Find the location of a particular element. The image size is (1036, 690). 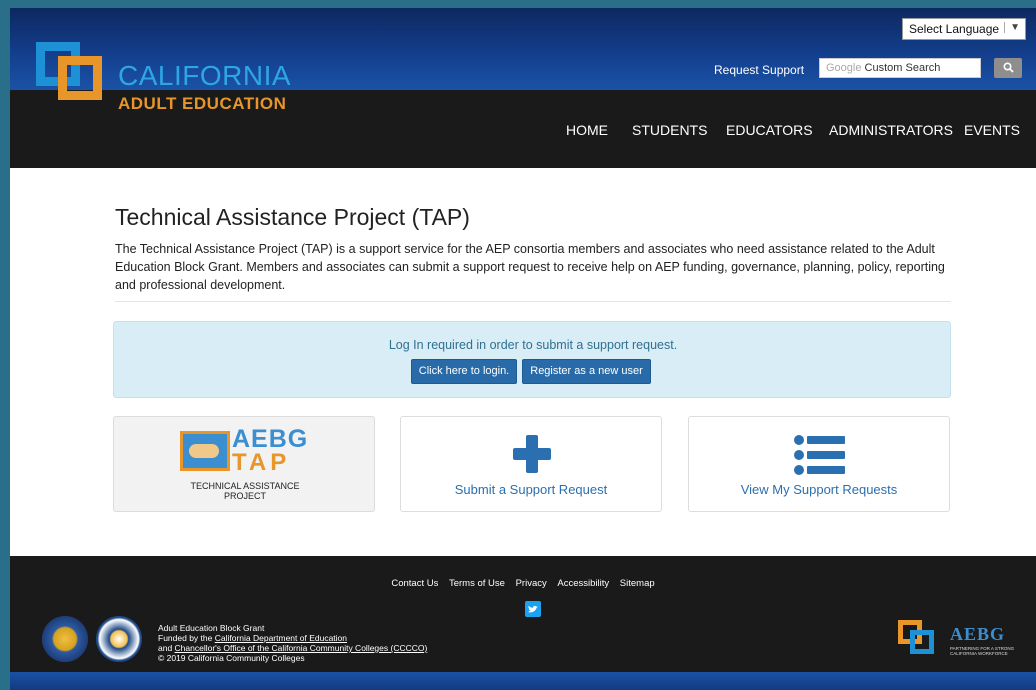

footer-link-sitemap: Sitemap is located at coordinates (637, 583).